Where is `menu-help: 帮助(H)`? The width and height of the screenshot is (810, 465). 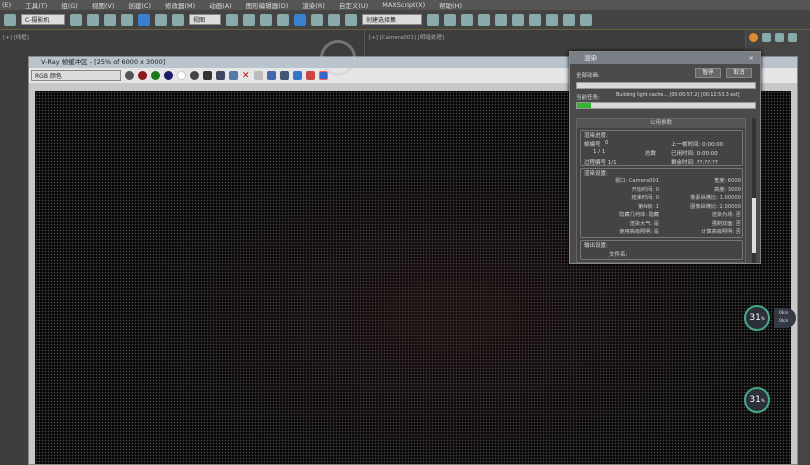
menu-help: 帮助(H) is located at coordinates (450, 5).